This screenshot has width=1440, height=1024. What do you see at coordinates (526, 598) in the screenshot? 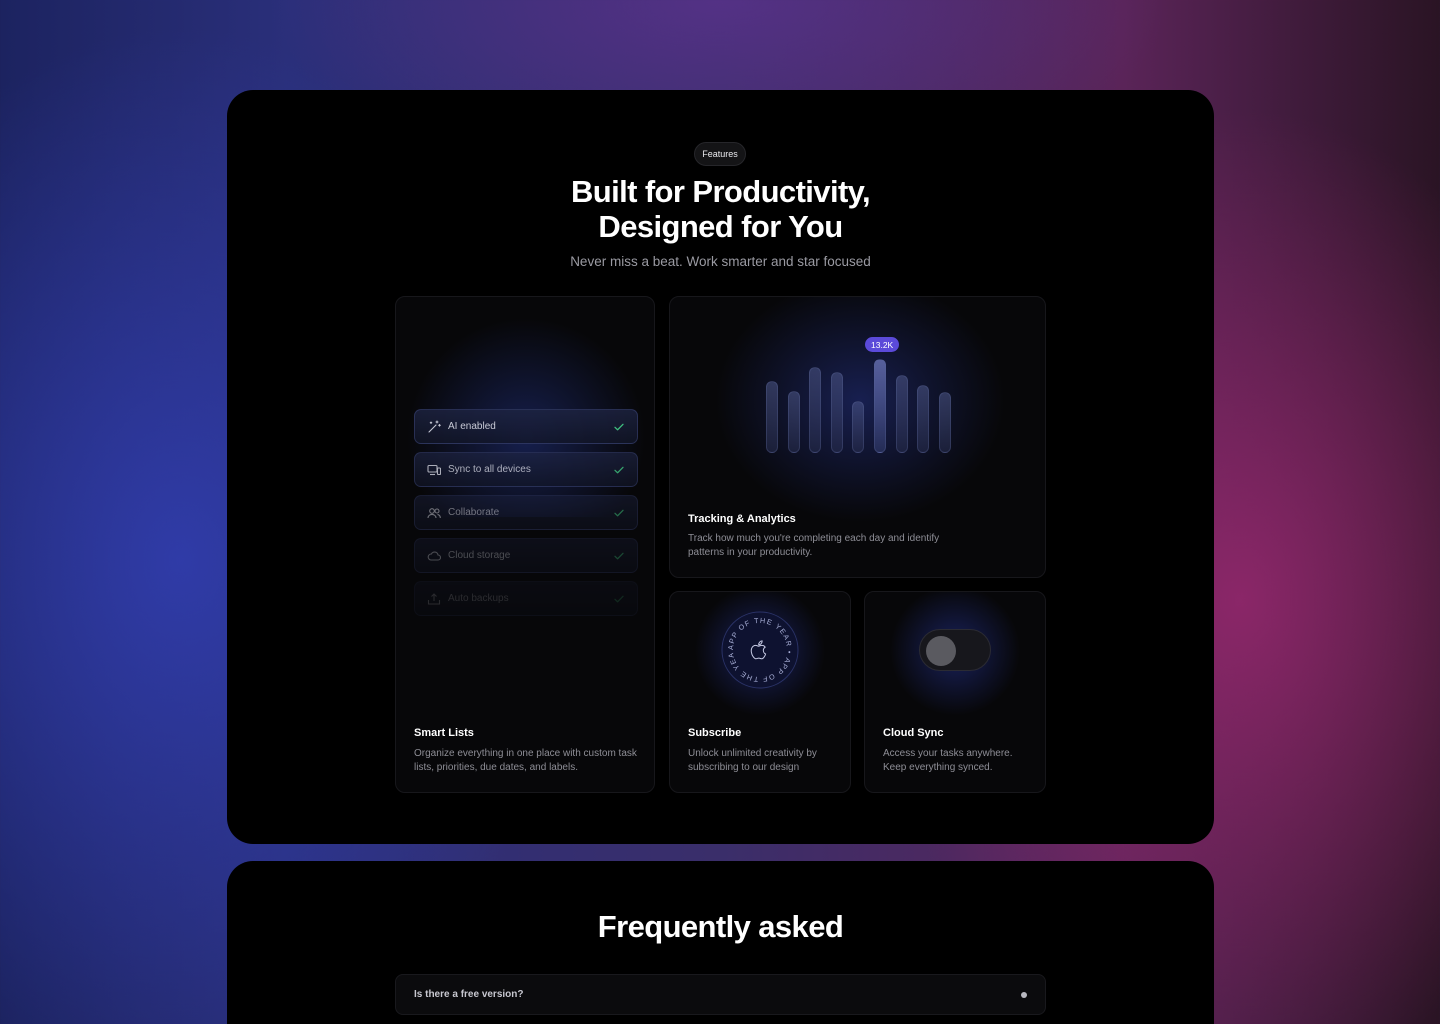
I see `feature-row: Auto backups` at bounding box center [526, 598].